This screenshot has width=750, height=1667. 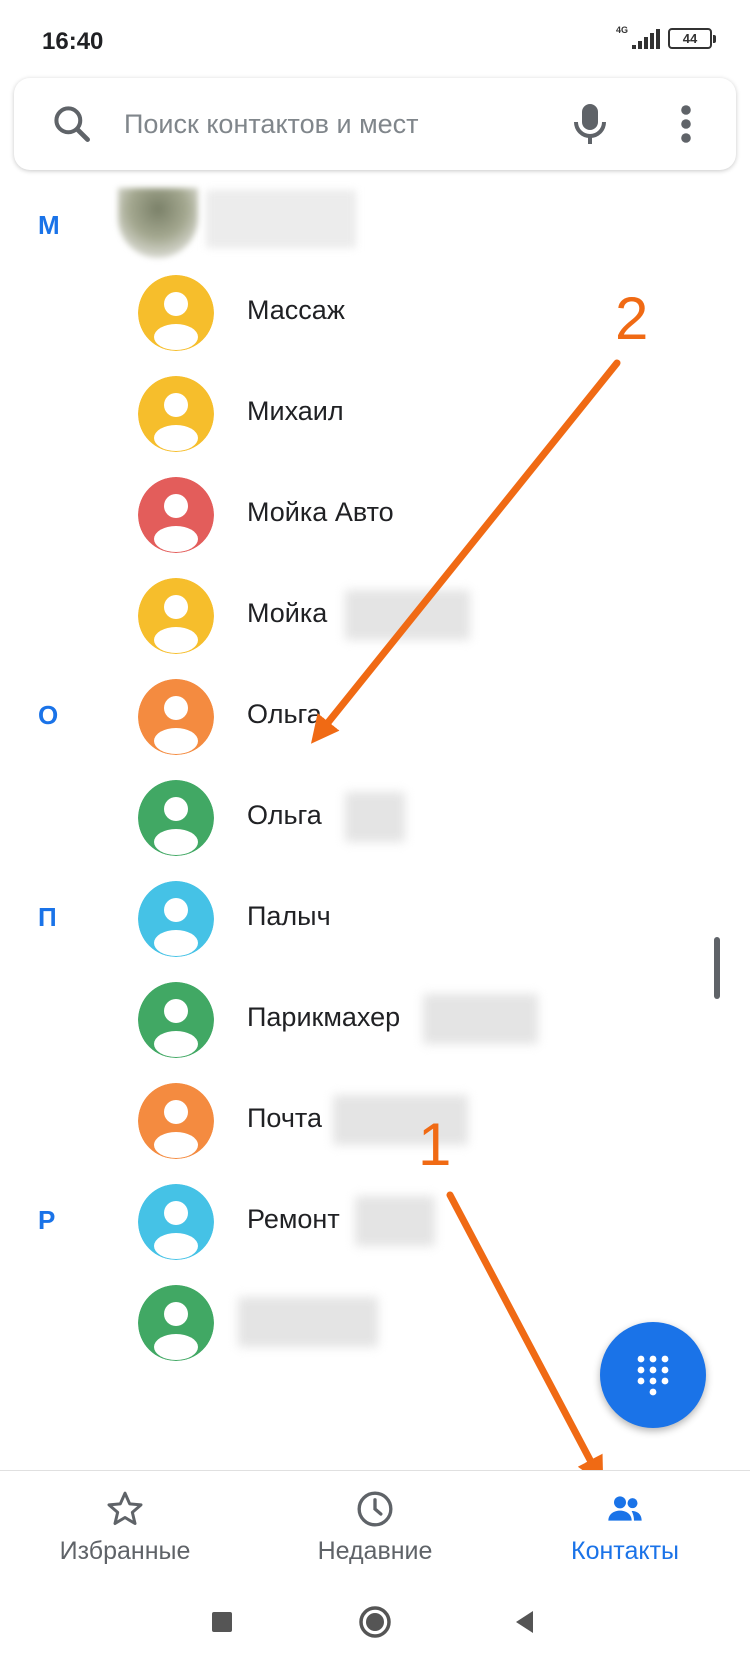 What do you see at coordinates (590, 124) in the screenshot?
I see `mic-icon` at bounding box center [590, 124].